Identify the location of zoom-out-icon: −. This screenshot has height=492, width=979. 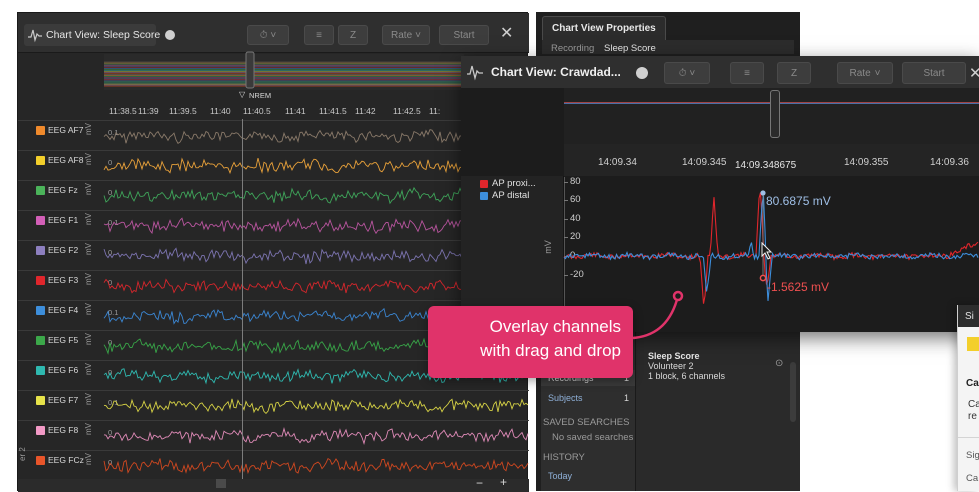
(479, 483).